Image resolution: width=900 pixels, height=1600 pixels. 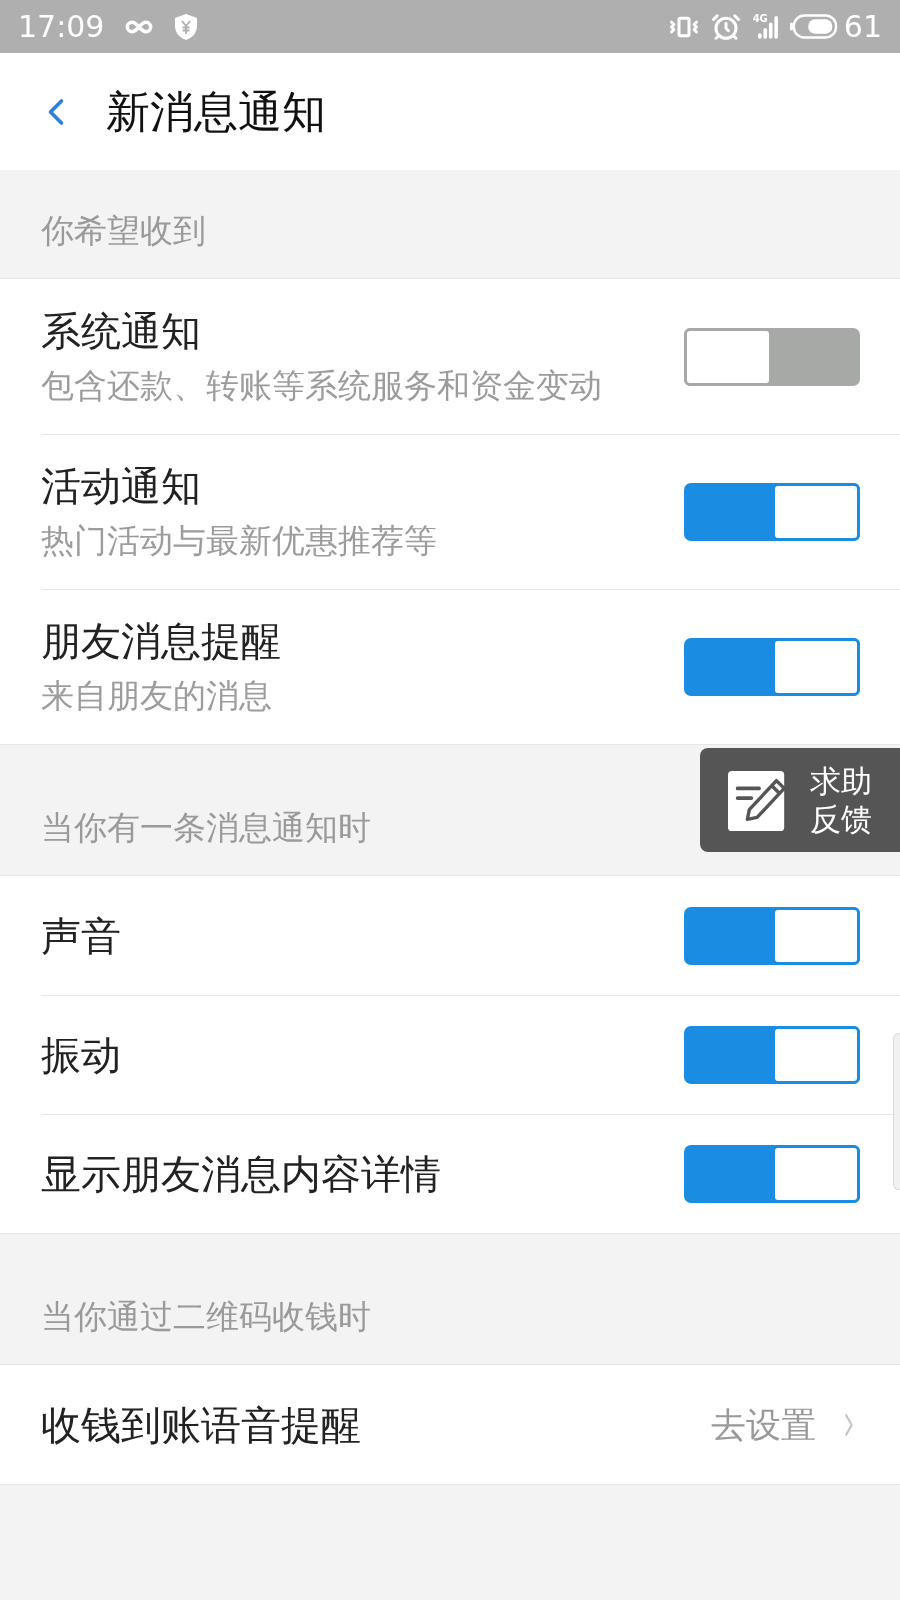 What do you see at coordinates (241, 1174) in the screenshot?
I see `setting-title: 显示朋友消息内容详情` at bounding box center [241, 1174].